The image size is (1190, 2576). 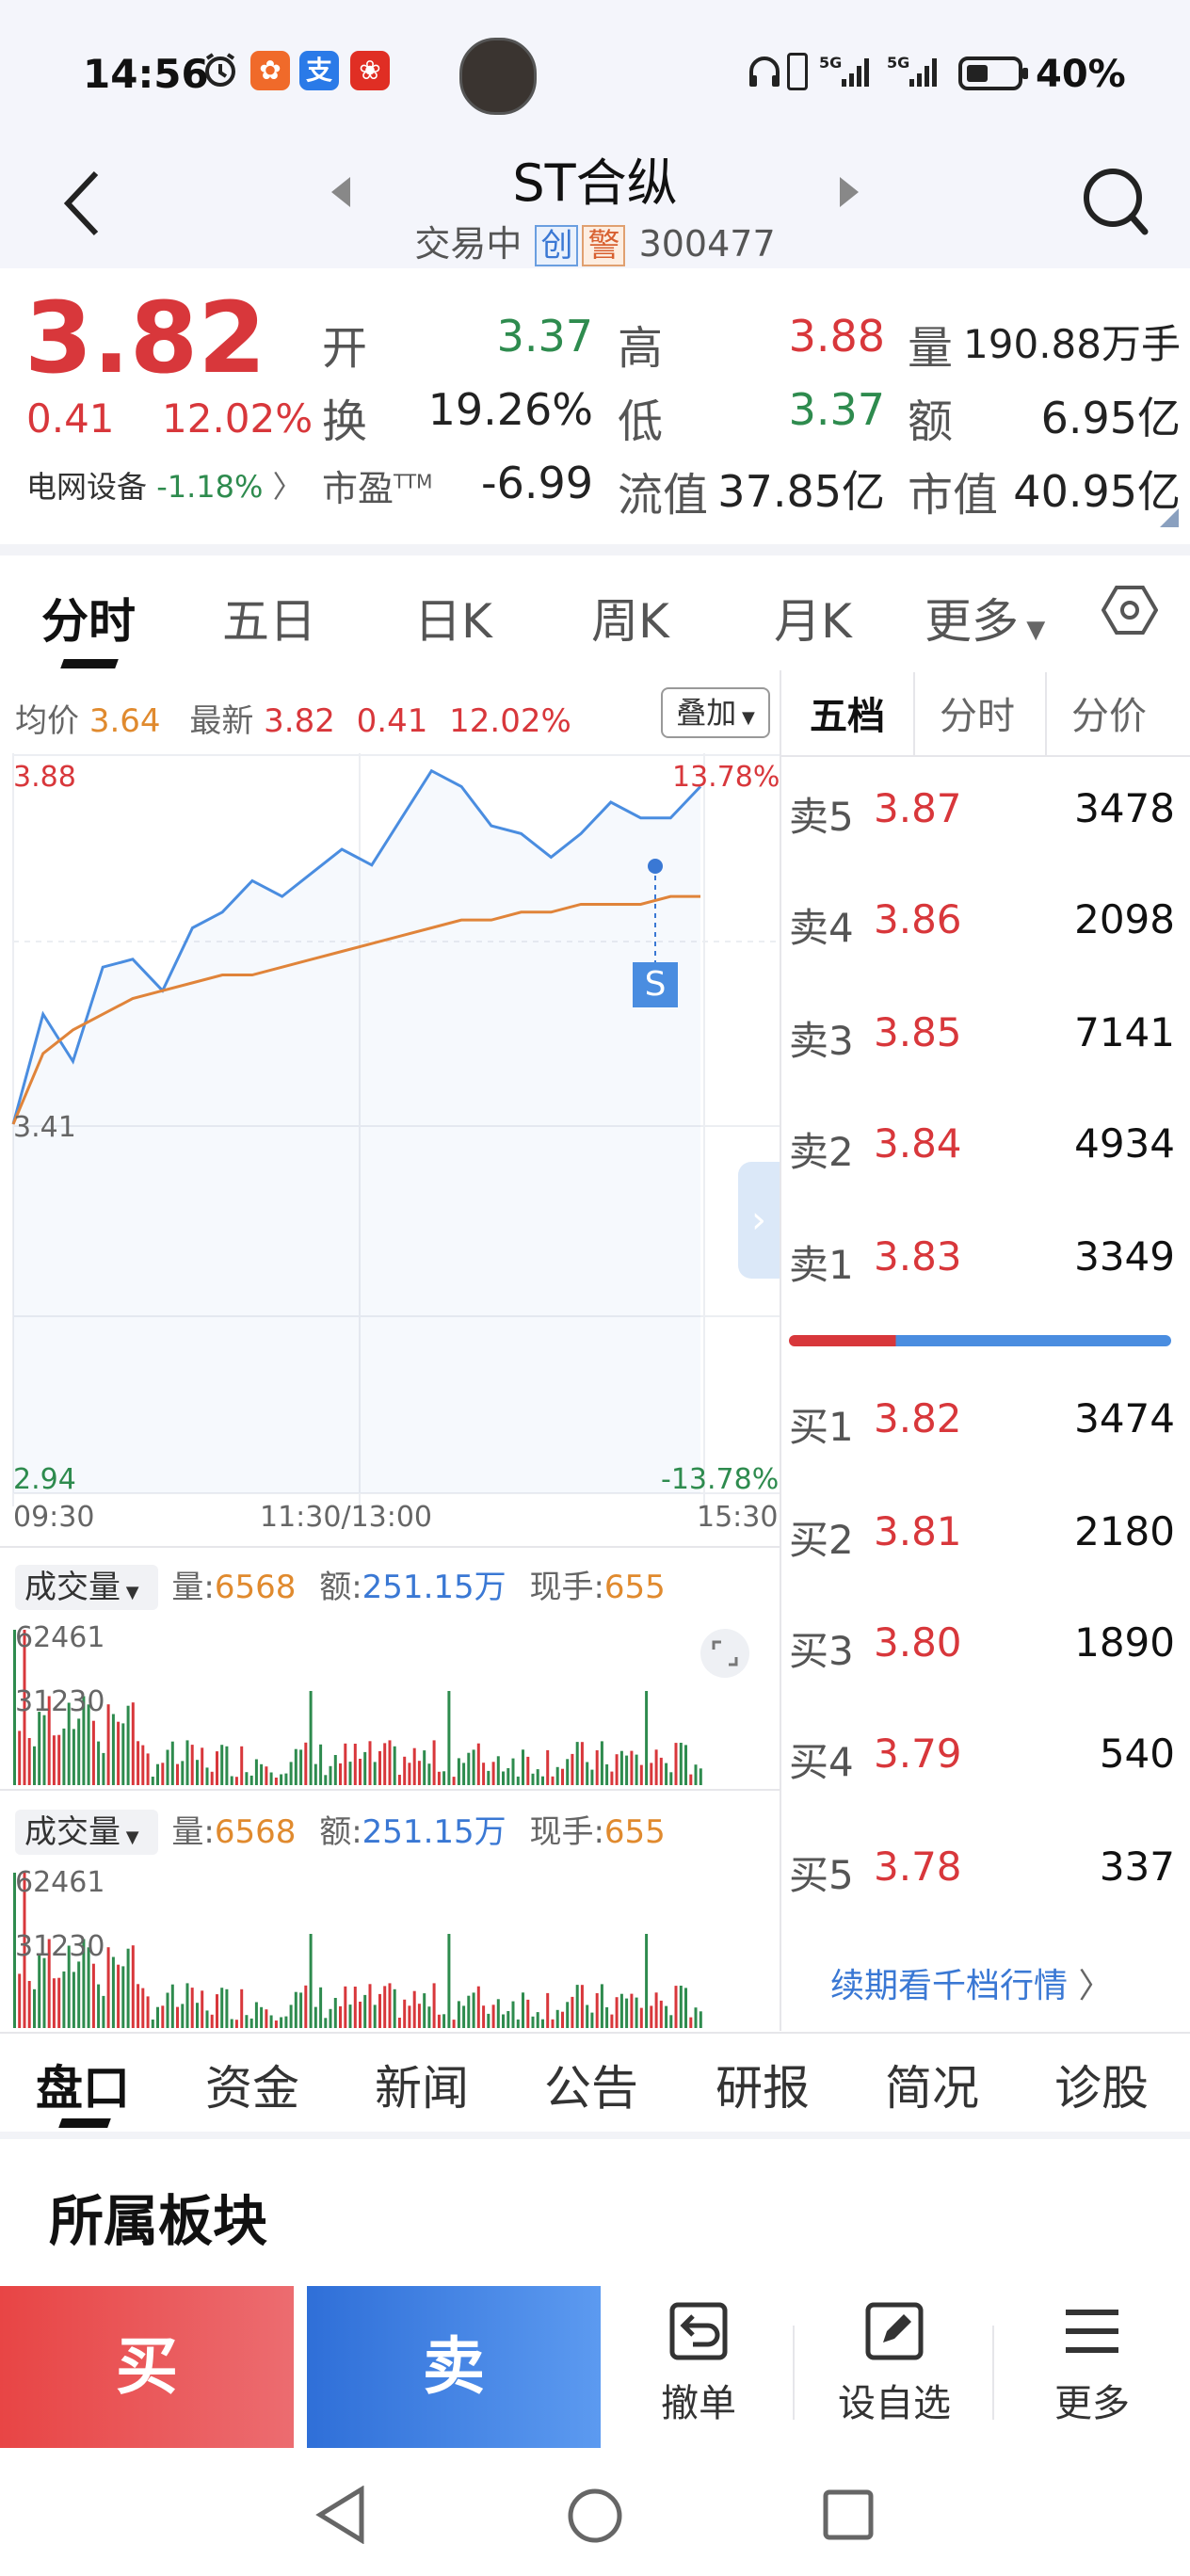 I want to click on search-icon, so click(x=1115, y=201).